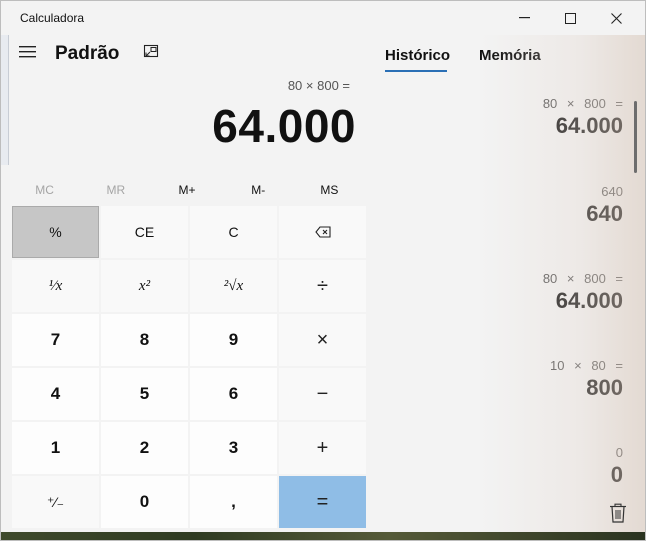 This screenshot has height=541, width=646. I want to click on backspace-icon, so click(322, 232).